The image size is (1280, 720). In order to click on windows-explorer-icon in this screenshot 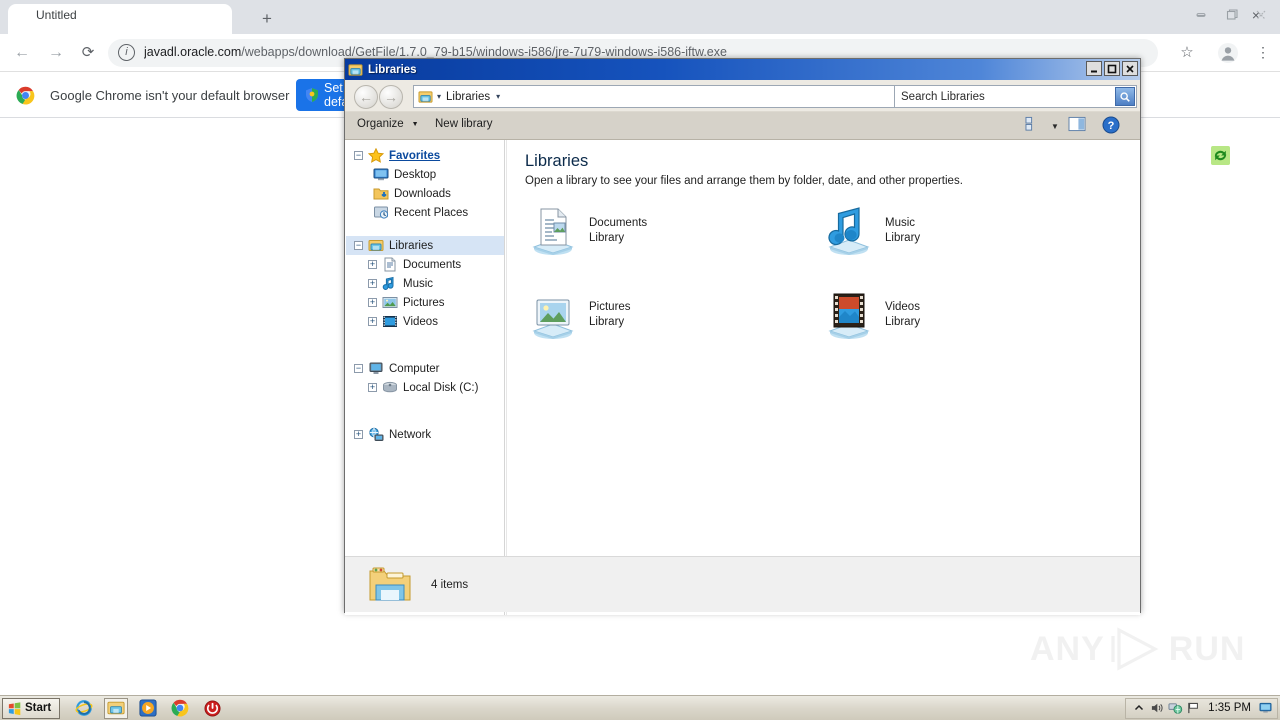, I will do `click(116, 708)`.